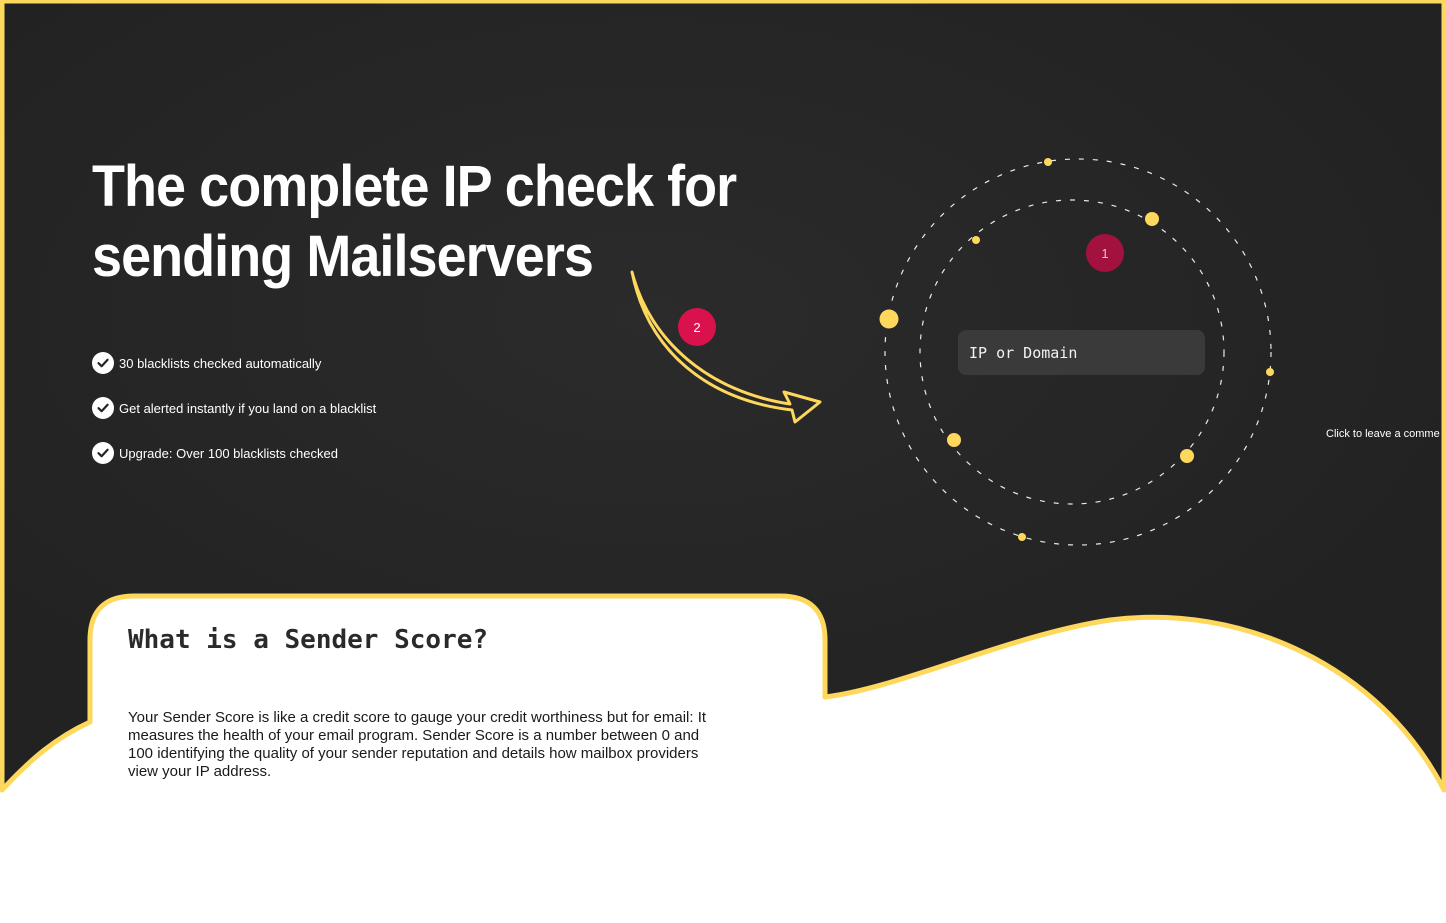  I want to click on annotation-badge-2: 2, so click(697, 327).